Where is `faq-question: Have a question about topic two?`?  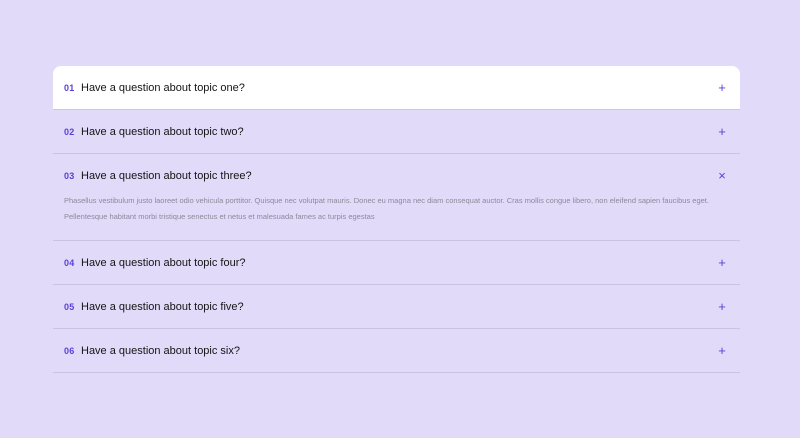 faq-question: Have a question about topic two? is located at coordinates (162, 131).